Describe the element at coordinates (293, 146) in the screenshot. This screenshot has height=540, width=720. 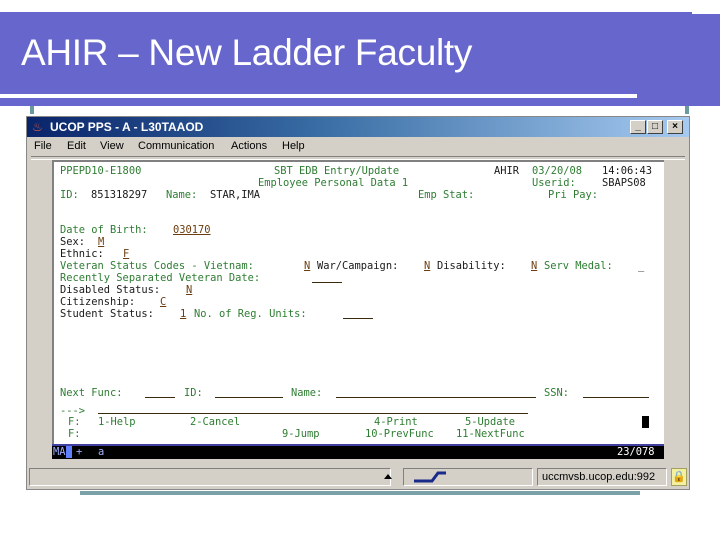
I see `menu-help: Help` at that location.